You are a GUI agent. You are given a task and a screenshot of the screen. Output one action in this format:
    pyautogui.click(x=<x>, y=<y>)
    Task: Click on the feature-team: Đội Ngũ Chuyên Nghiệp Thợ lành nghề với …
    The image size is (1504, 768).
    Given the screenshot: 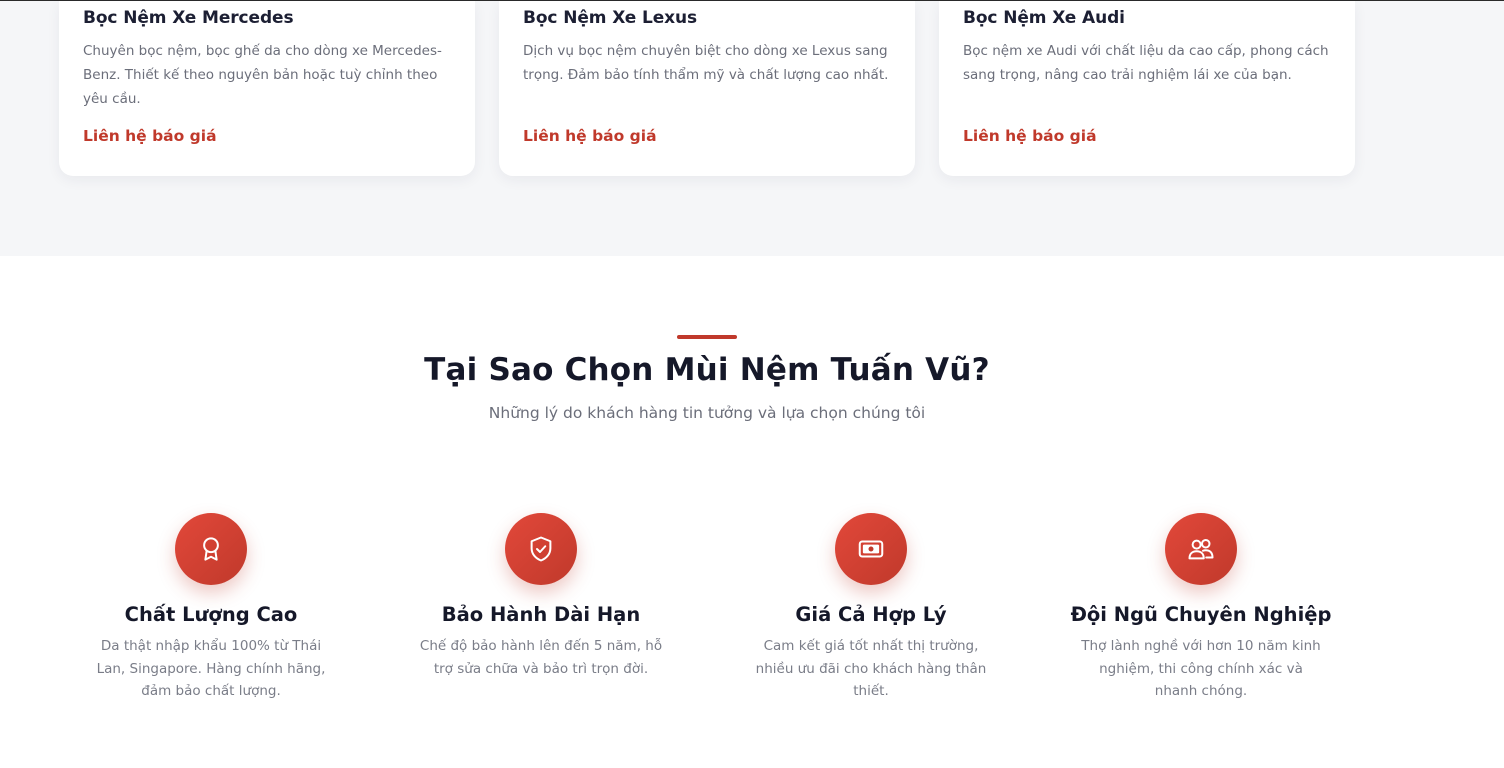 What is the action you would take?
    pyautogui.click(x=1201, y=608)
    